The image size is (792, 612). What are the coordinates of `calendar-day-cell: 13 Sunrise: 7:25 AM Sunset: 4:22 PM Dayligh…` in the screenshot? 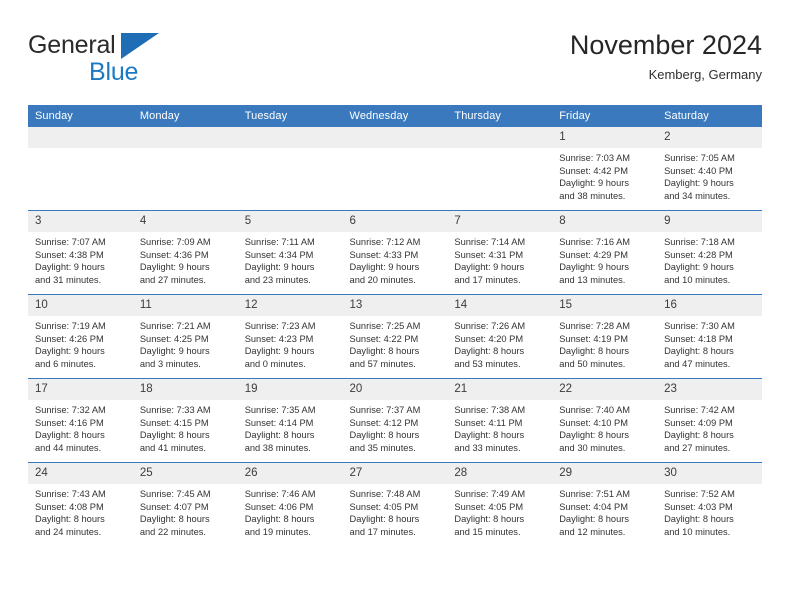 It's located at (395, 336).